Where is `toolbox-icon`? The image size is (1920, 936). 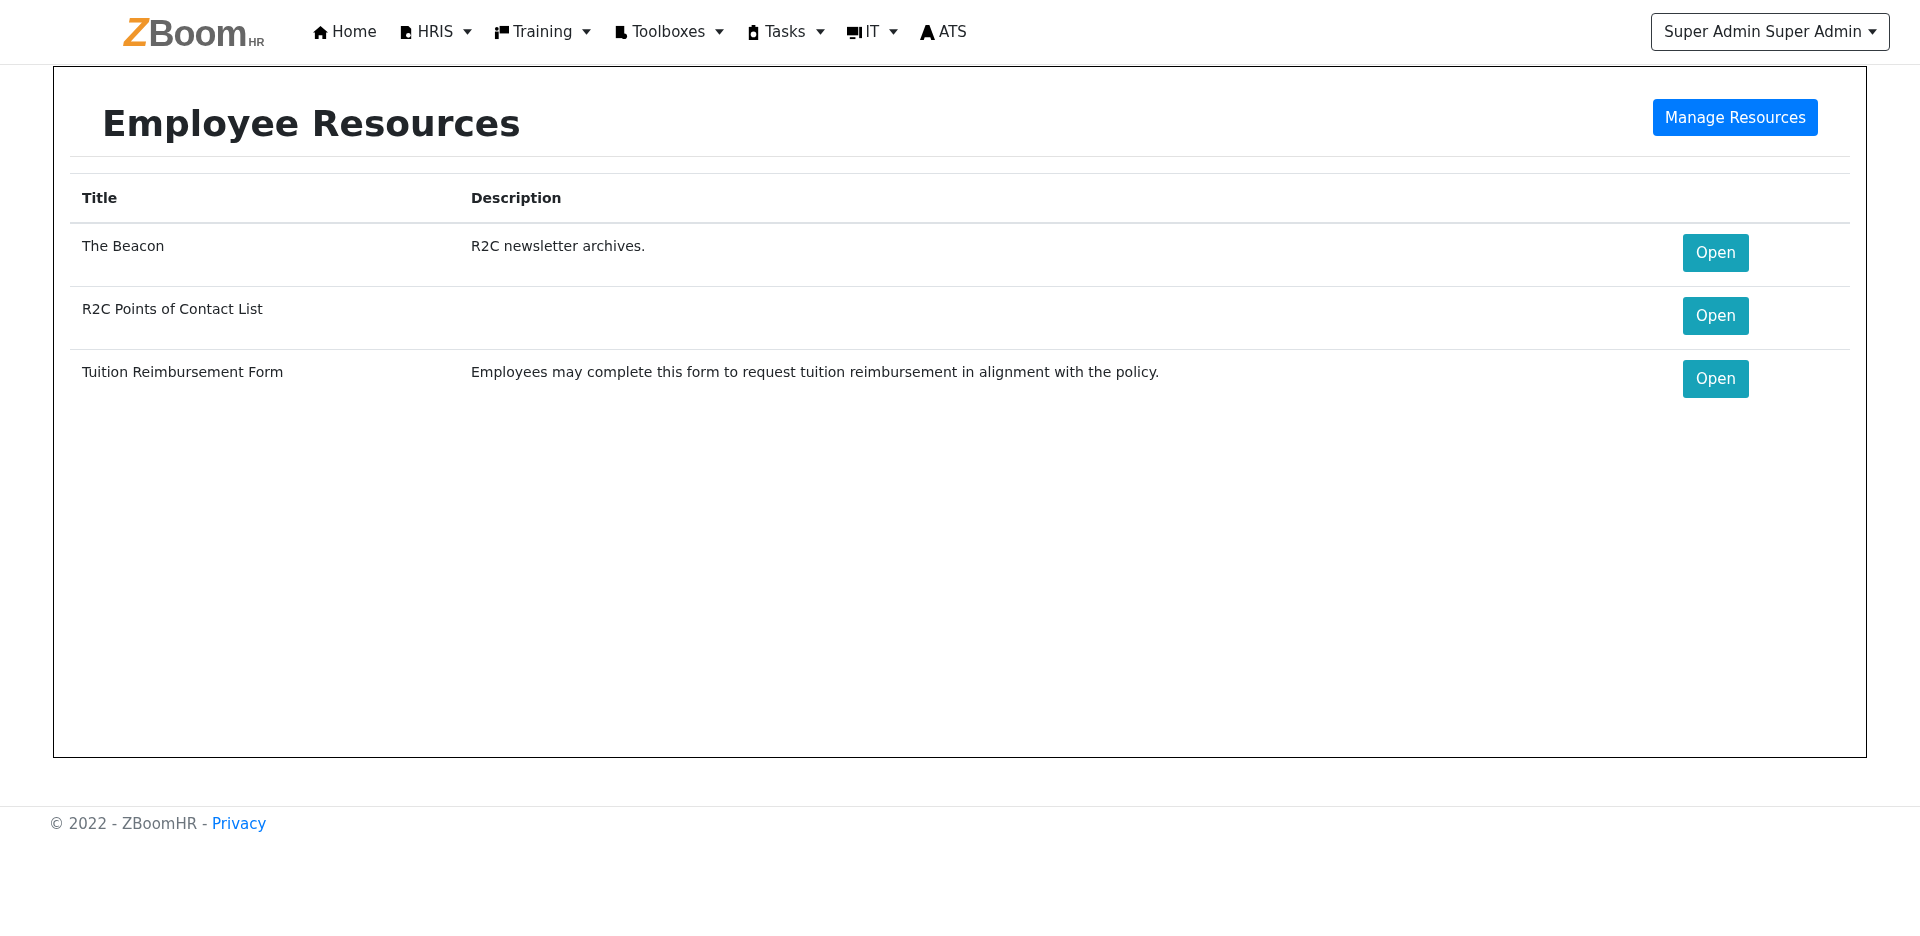
toolbox-icon is located at coordinates (621, 32).